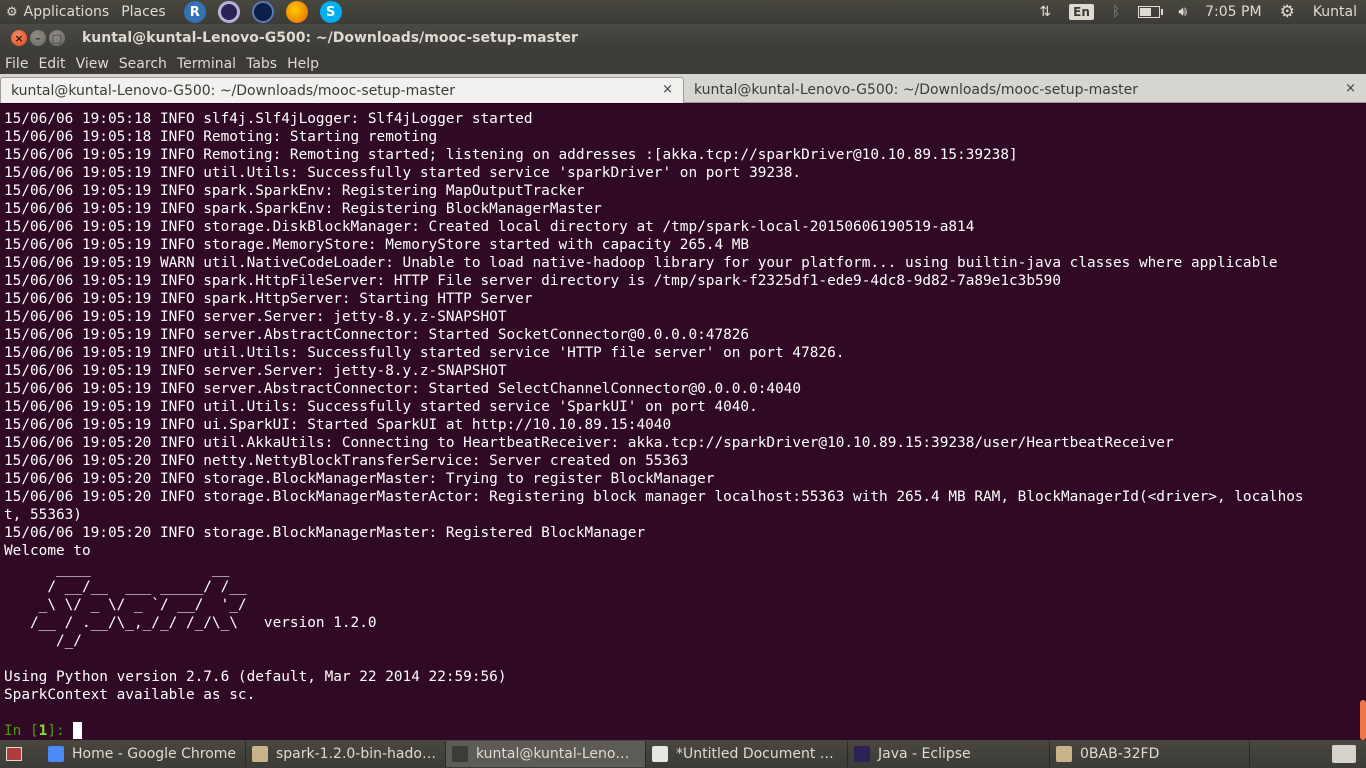  What do you see at coordinates (125, 587) in the screenshot?
I see `terminal-line: / __/__ ___ _____/ /__` at bounding box center [125, 587].